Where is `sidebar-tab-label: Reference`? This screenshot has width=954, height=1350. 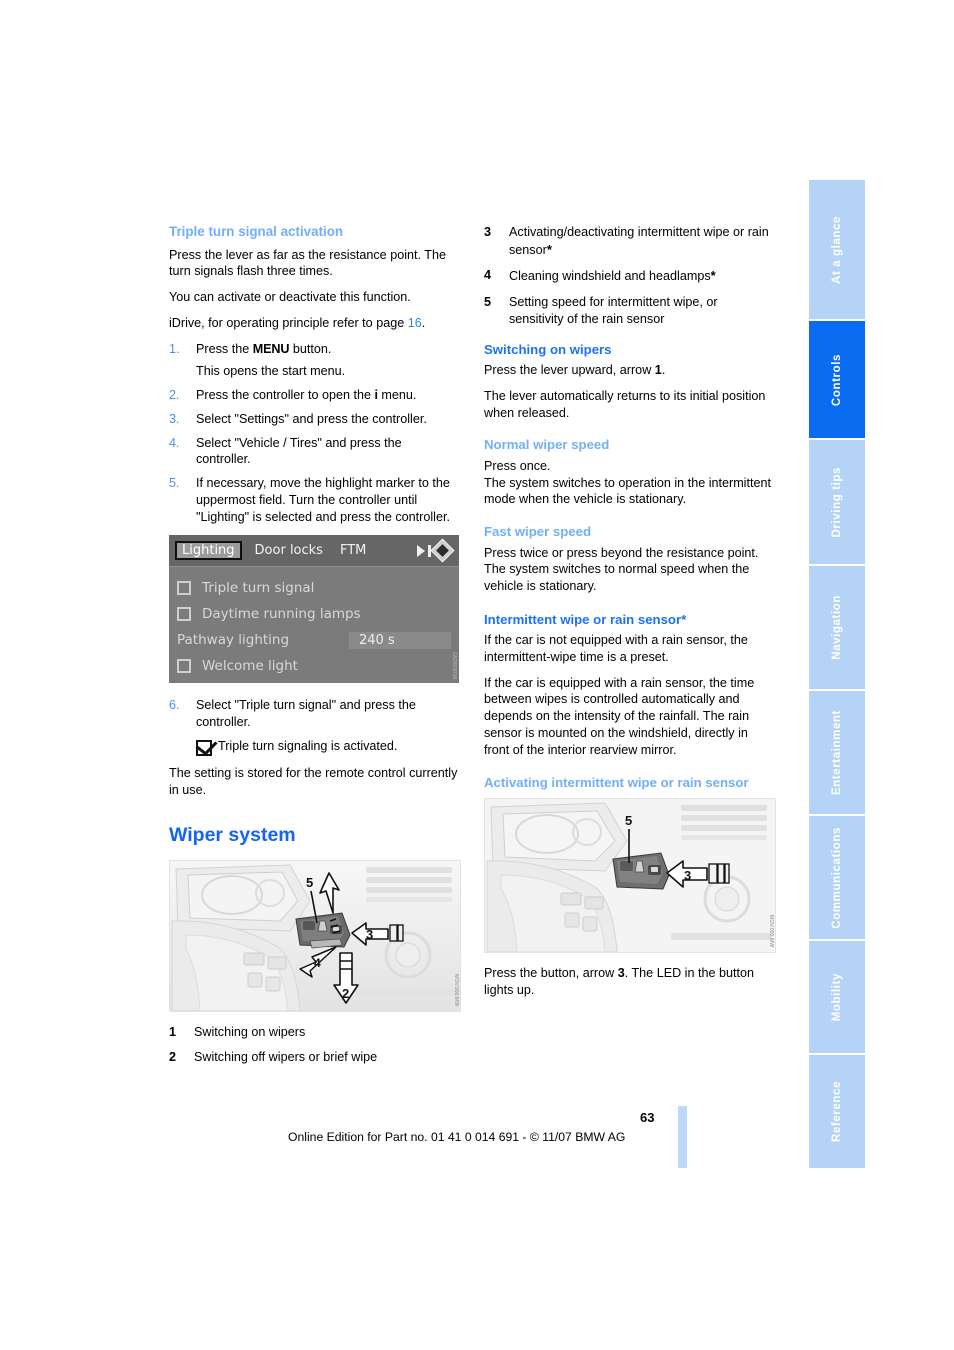 sidebar-tab-label: Reference is located at coordinates (837, 1111).